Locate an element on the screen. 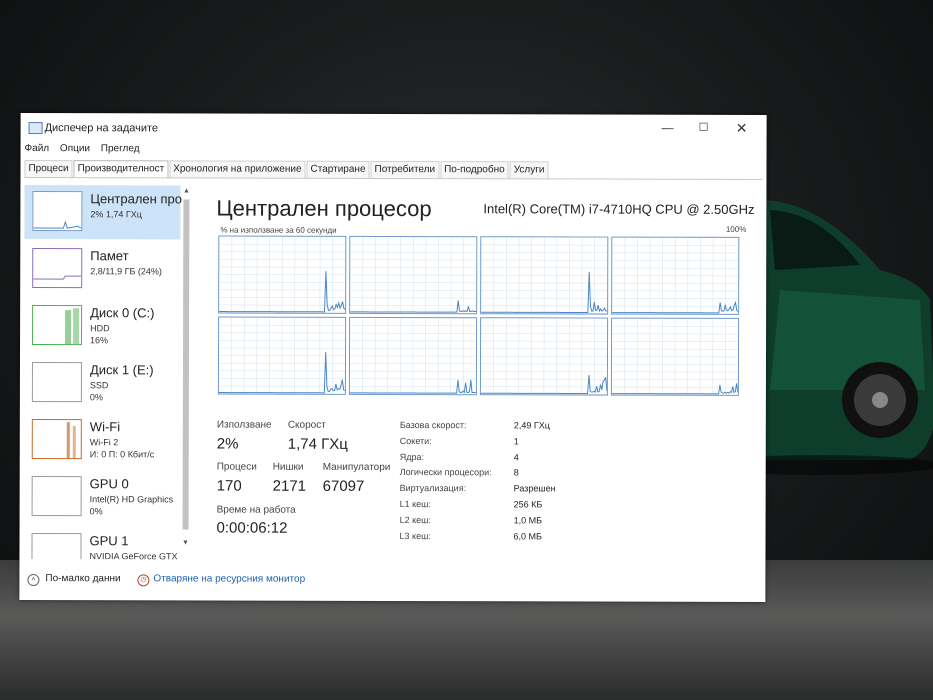 The height and width of the screenshot is (700, 933). sidebar-item-gpu0: GPU 0 Intel(R) HD Graphics 0% is located at coordinates (102, 497).